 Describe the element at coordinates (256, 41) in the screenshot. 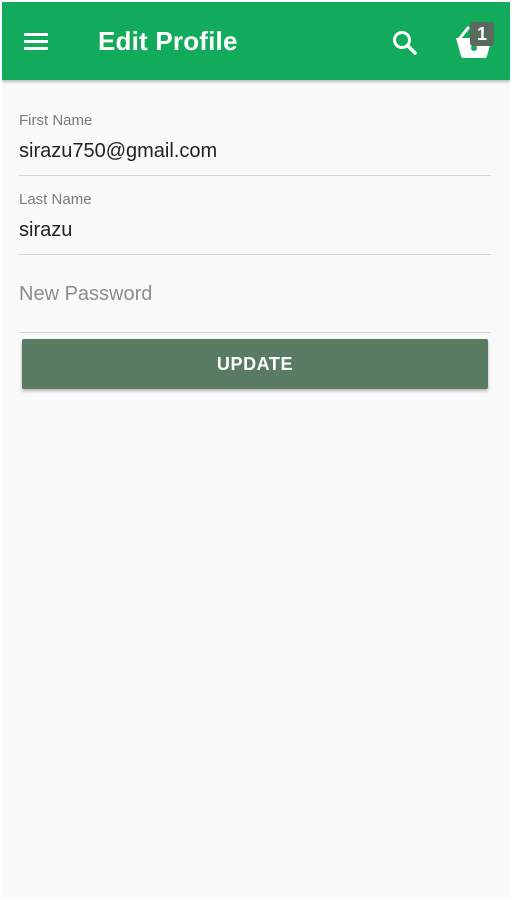

I see `app-bar: Edit Profile 1` at that location.